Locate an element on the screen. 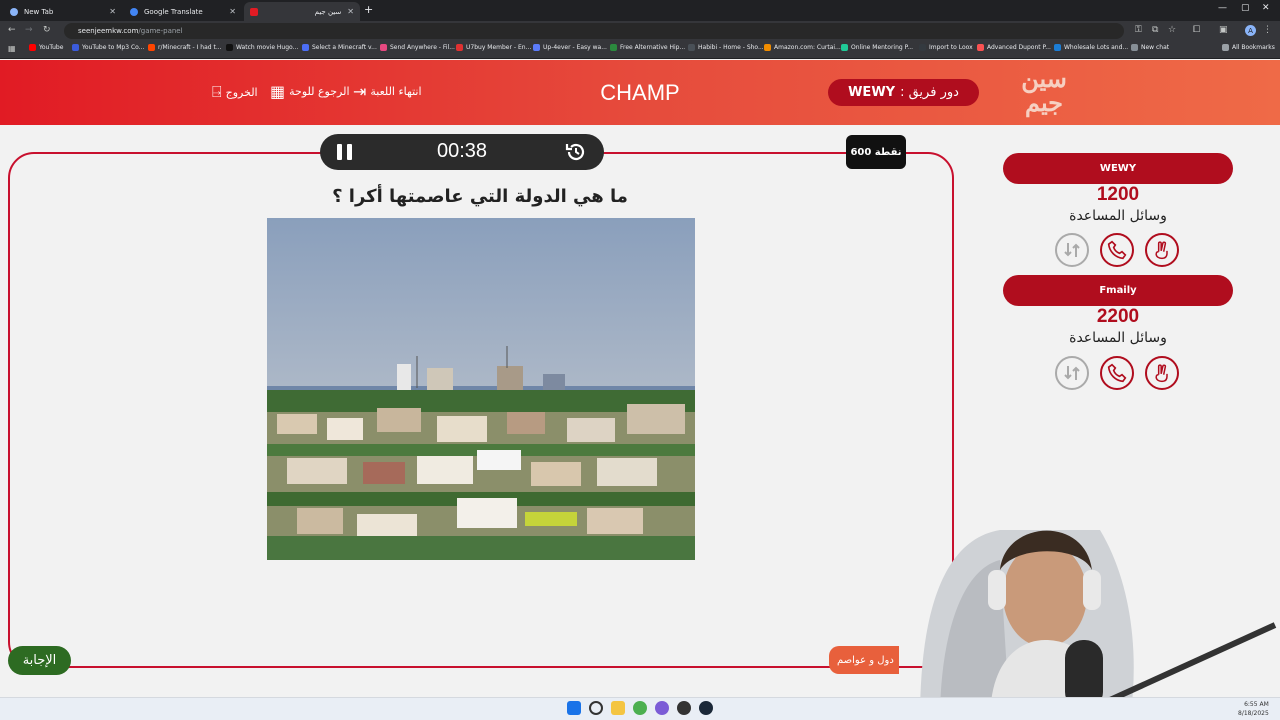  bookmark-star-icon: ☆ is located at coordinates (1172, 30).